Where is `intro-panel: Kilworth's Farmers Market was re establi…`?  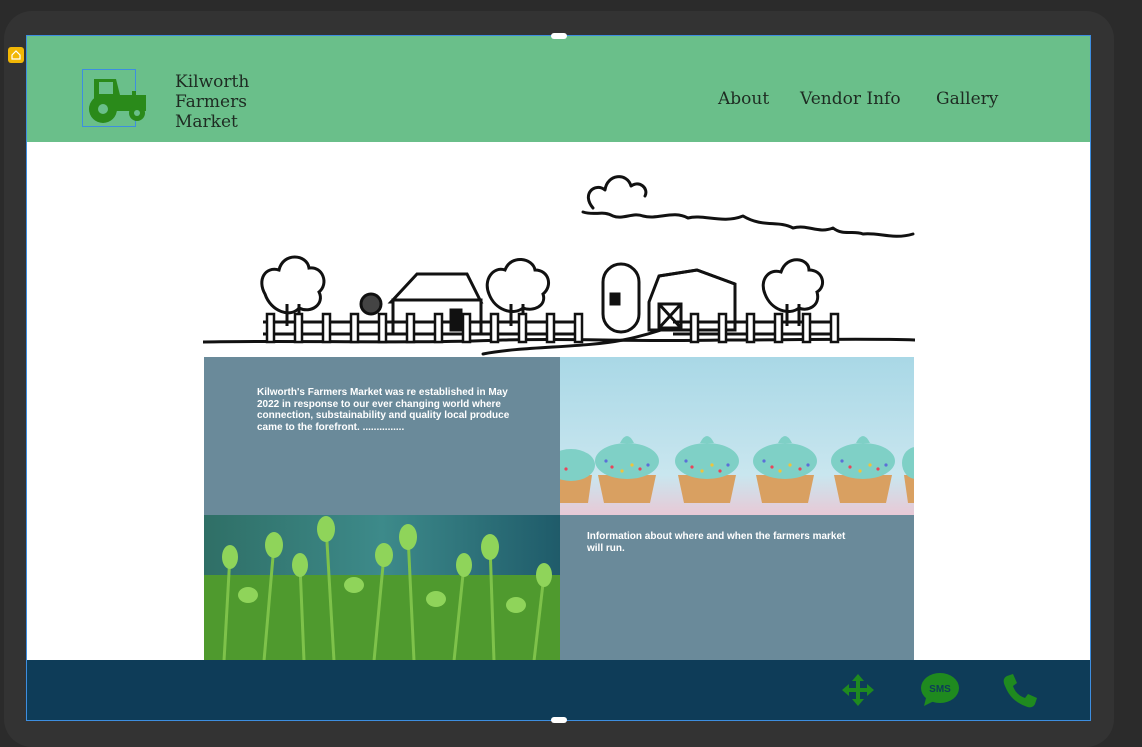 intro-panel: Kilworth's Farmers Market was re establi… is located at coordinates (382, 436).